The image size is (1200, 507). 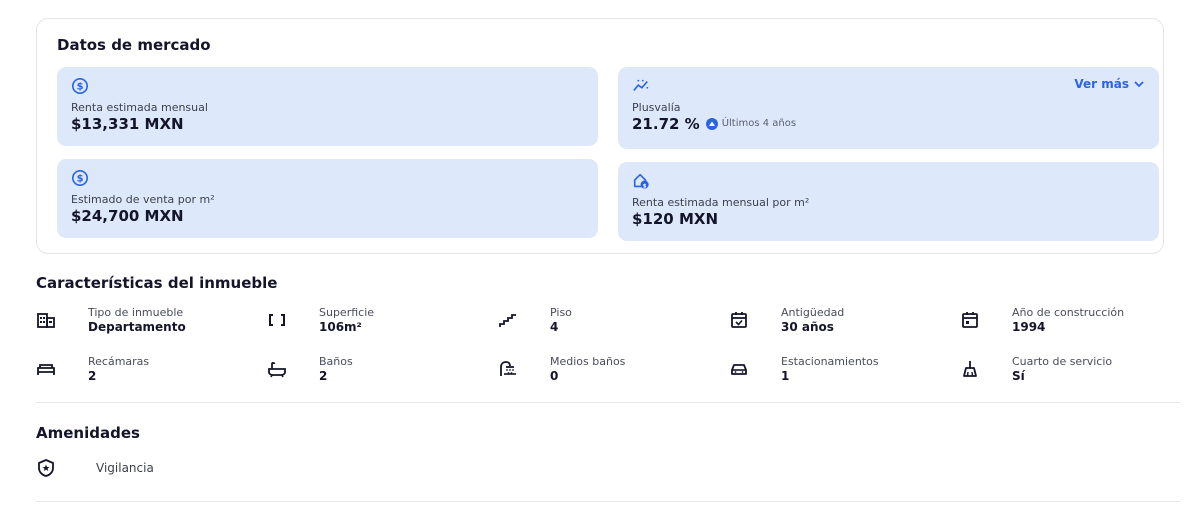 What do you see at coordinates (1072, 324) in the screenshot?
I see `feature-construction-year: Año de construcción 1994` at bounding box center [1072, 324].